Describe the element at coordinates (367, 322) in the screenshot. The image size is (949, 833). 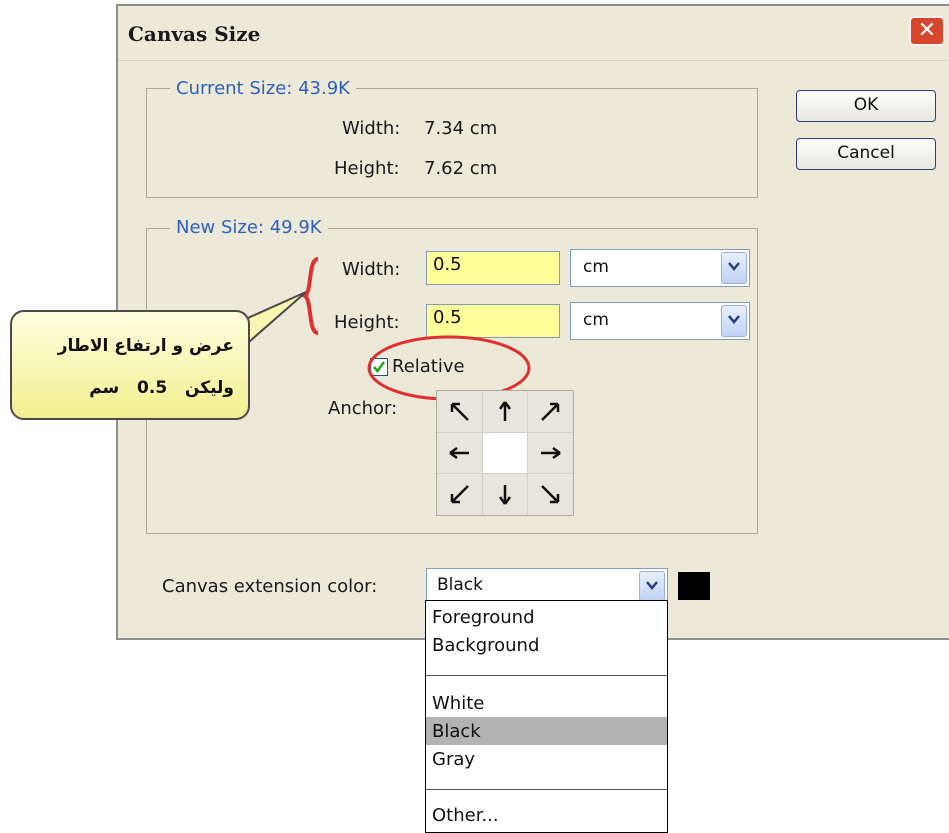
I see `new-height-label: Height:` at that location.